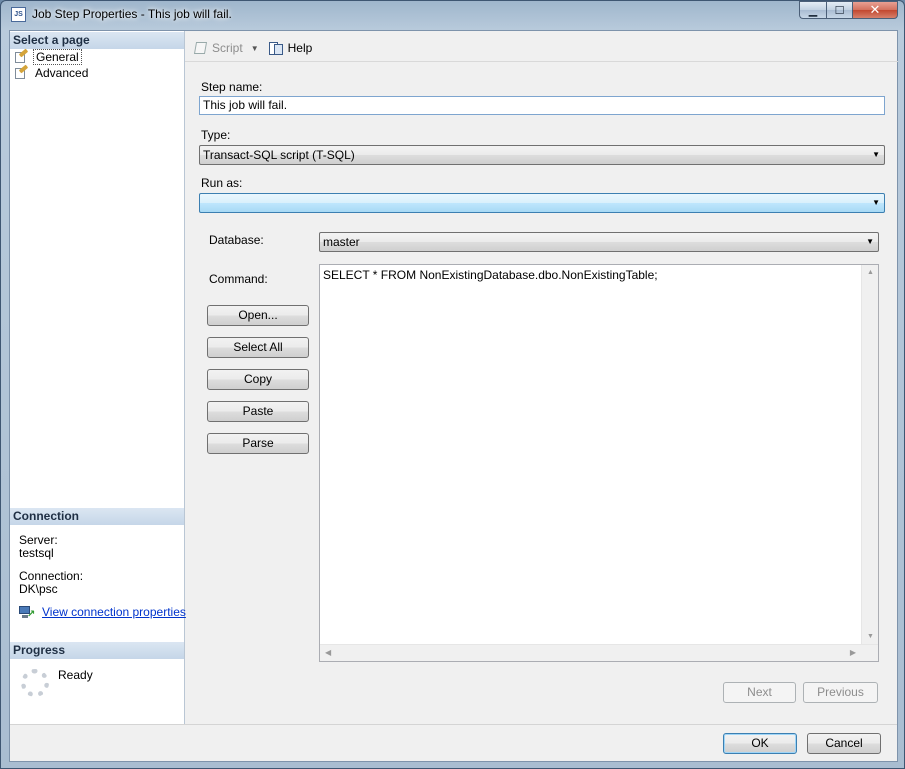 Image resolution: width=905 pixels, height=769 pixels. Describe the element at coordinates (759, 692) in the screenshot. I see `next-button: Next` at that location.